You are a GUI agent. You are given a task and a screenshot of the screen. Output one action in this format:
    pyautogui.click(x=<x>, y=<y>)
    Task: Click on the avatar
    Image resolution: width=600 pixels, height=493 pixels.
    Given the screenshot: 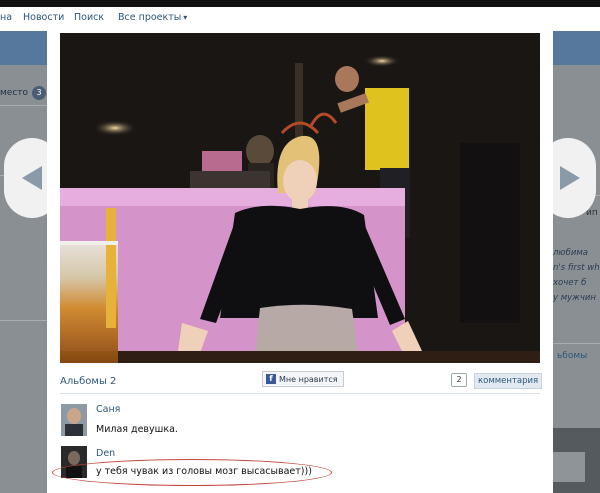 What is the action you would take?
    pyautogui.click(x=74, y=420)
    